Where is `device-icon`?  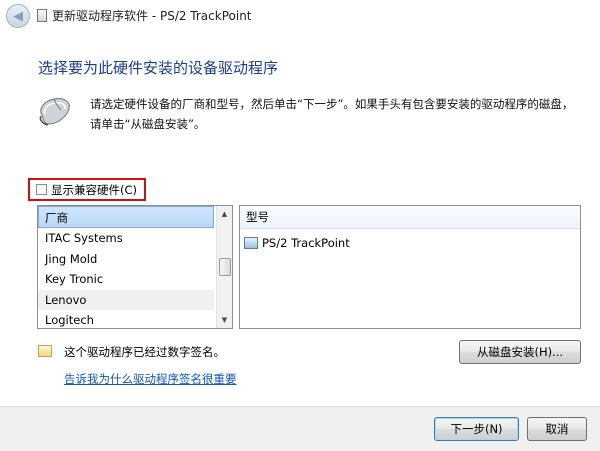 device-icon is located at coordinates (42, 15).